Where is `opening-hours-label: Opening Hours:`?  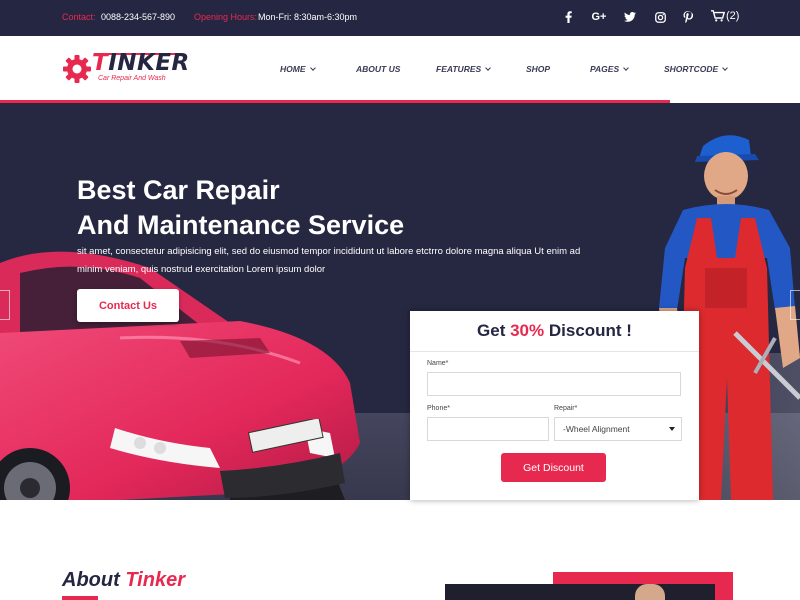 opening-hours-label: Opening Hours: is located at coordinates (226, 17).